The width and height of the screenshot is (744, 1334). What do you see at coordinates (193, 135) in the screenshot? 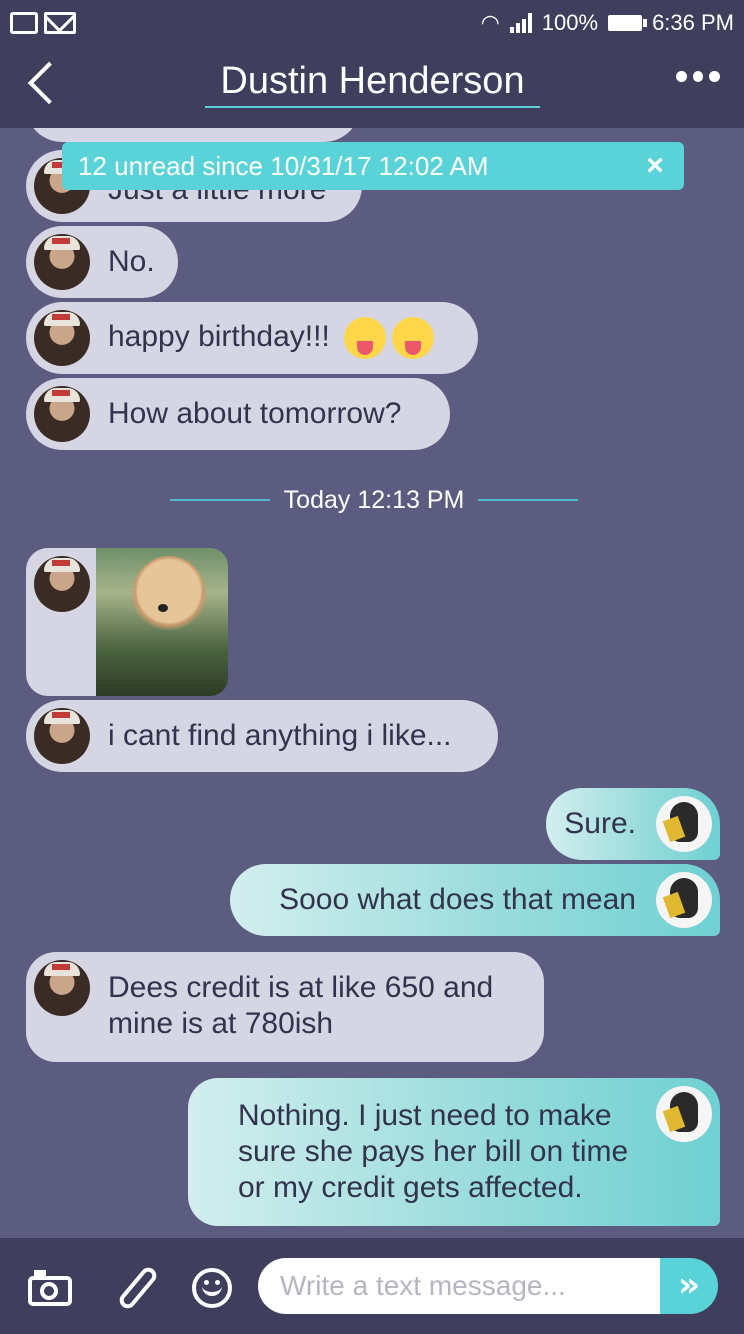
I see `message-bubble-incoming` at bounding box center [193, 135].